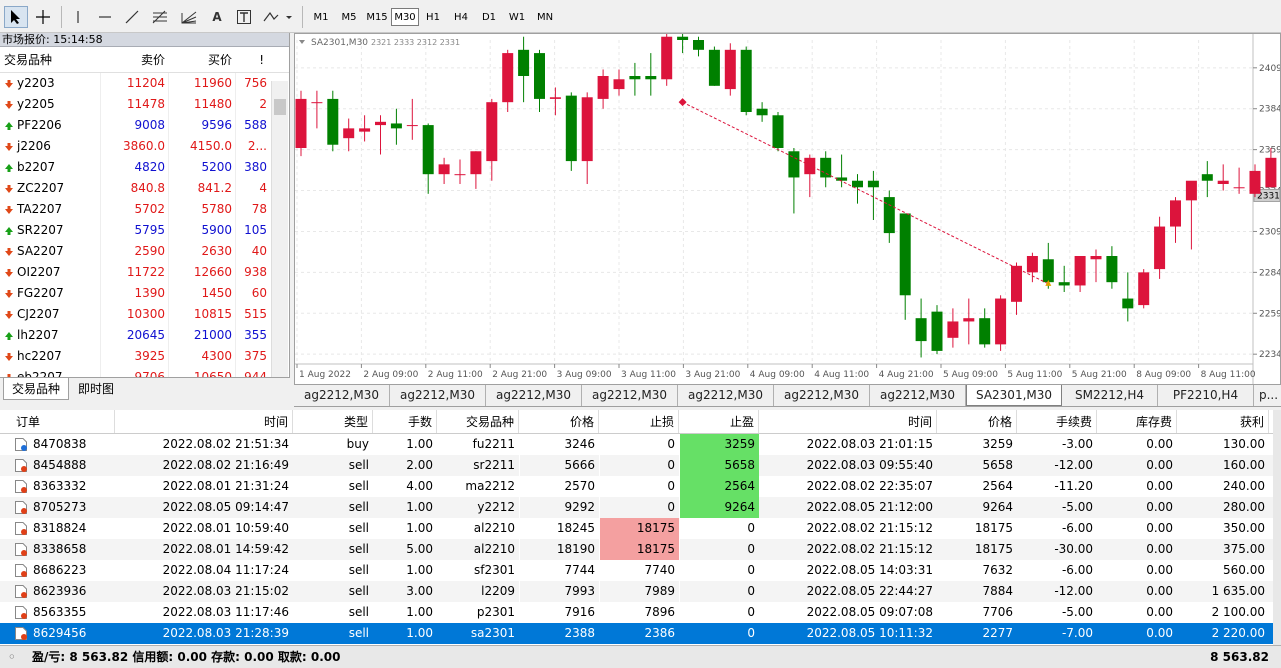 This screenshot has width=1281, height=668. What do you see at coordinates (415, 42) in the screenshot?
I see `chart-ohlc: 2321 2333 2312 2331` at bounding box center [415, 42].